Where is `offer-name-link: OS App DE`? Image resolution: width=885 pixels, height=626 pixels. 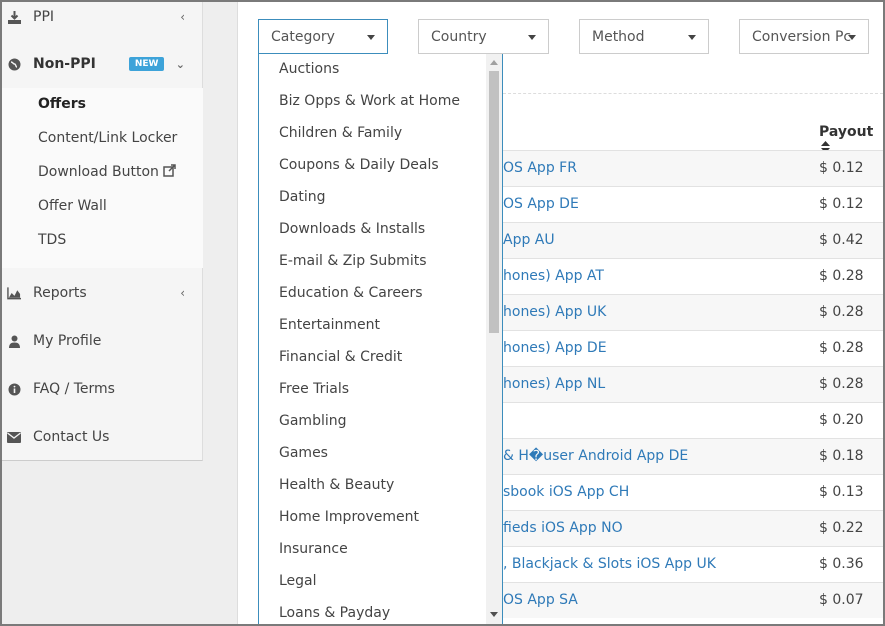
offer-name-link: OS App DE is located at coordinates (541, 204).